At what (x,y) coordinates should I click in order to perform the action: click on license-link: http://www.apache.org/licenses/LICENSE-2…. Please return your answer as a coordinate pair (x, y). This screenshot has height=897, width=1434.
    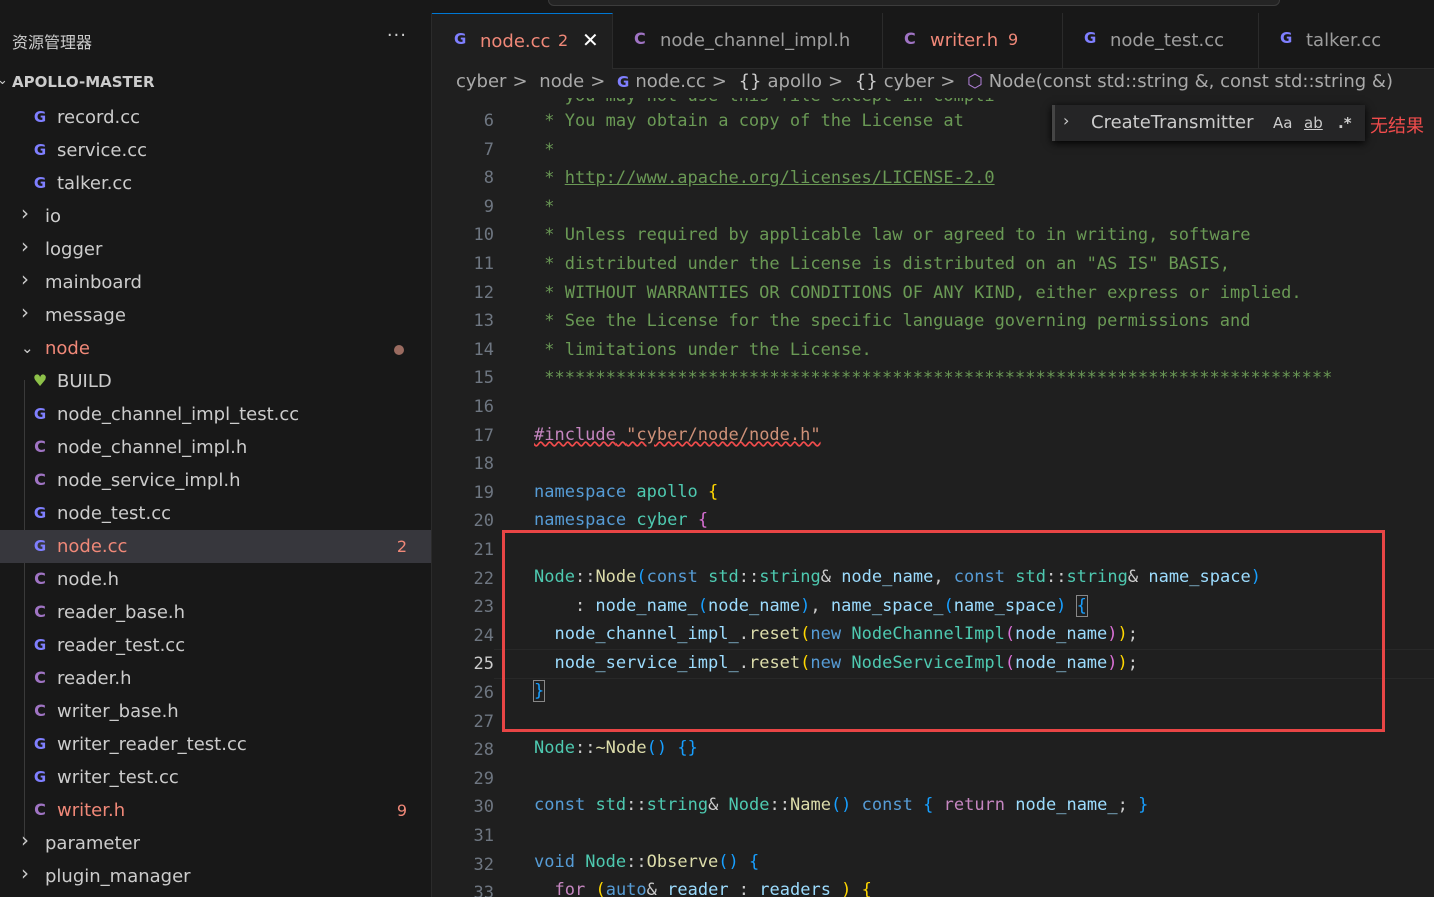
    Looking at the image, I should click on (780, 178).